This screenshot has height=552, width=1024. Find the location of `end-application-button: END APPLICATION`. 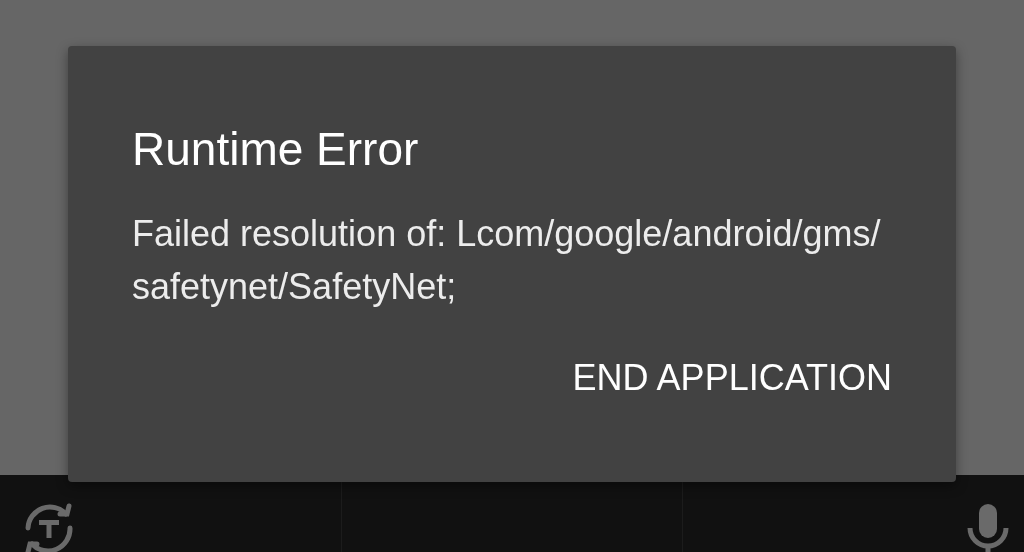

end-application-button: END APPLICATION is located at coordinates (732, 378).